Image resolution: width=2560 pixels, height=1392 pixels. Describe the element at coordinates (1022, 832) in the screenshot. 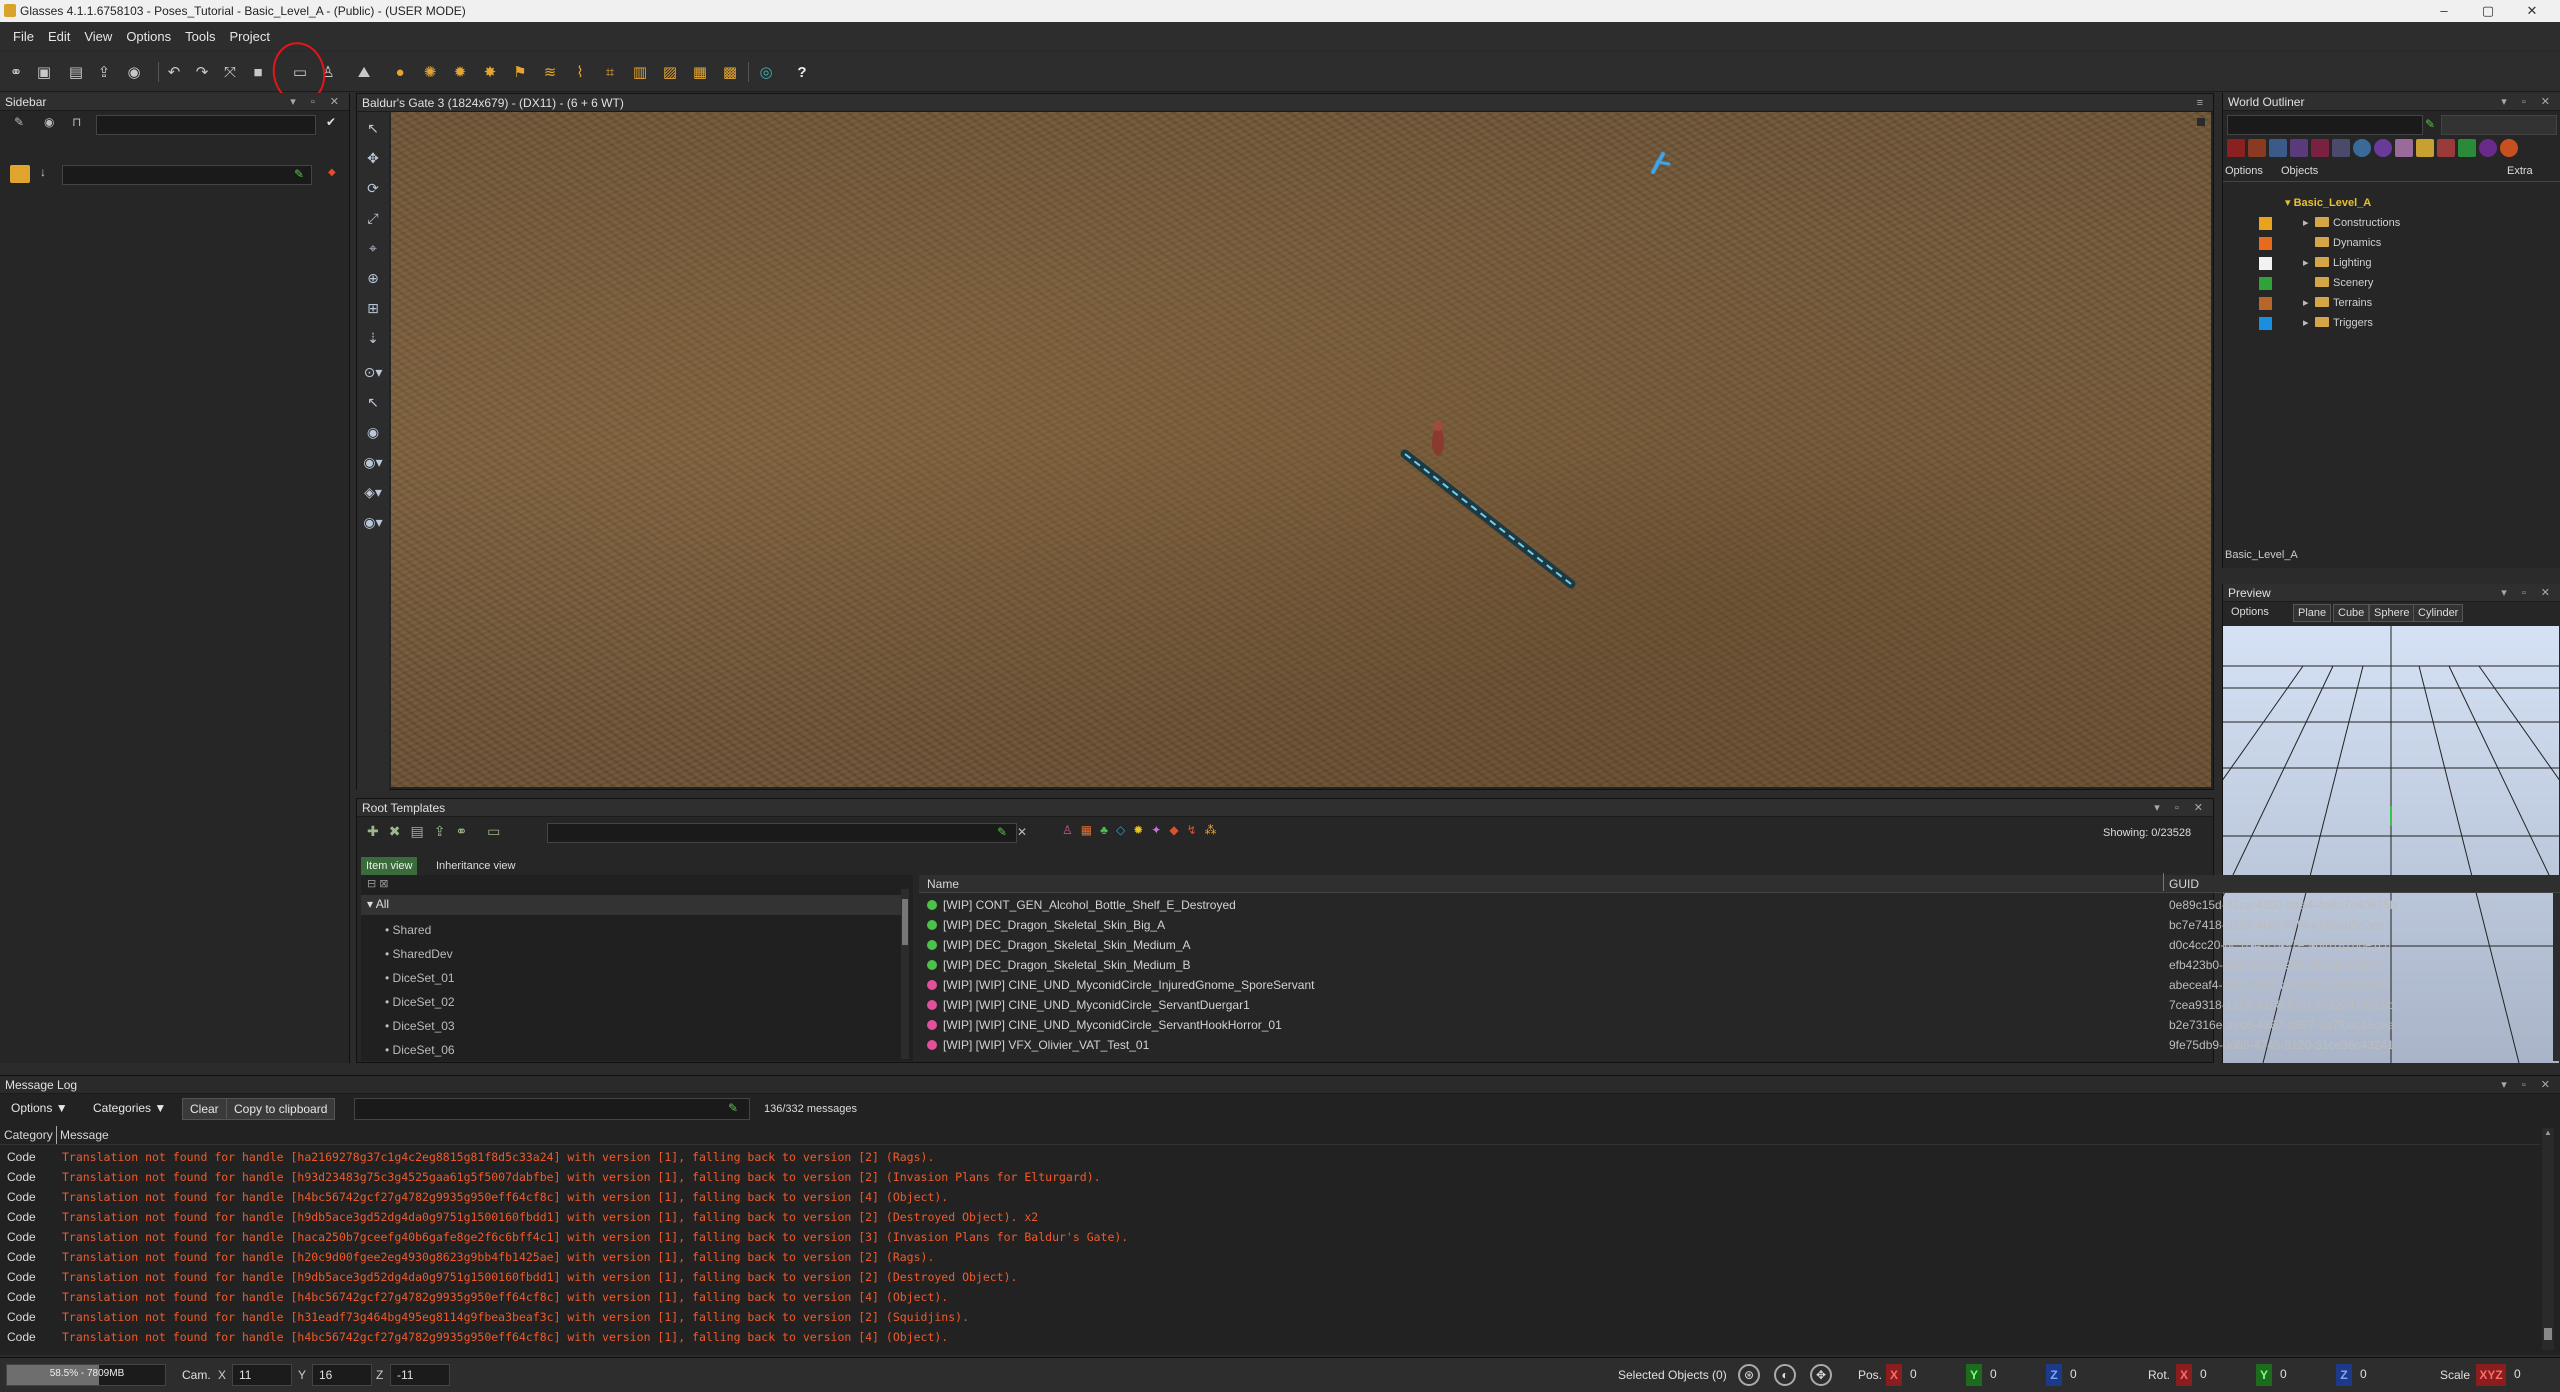

I see `rt-clear-search-icon: ✕` at that location.